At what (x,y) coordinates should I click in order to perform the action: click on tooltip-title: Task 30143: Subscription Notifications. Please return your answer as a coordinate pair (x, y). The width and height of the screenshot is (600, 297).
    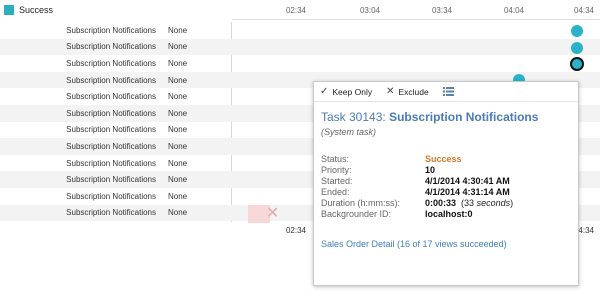
    Looking at the image, I should click on (445, 117).